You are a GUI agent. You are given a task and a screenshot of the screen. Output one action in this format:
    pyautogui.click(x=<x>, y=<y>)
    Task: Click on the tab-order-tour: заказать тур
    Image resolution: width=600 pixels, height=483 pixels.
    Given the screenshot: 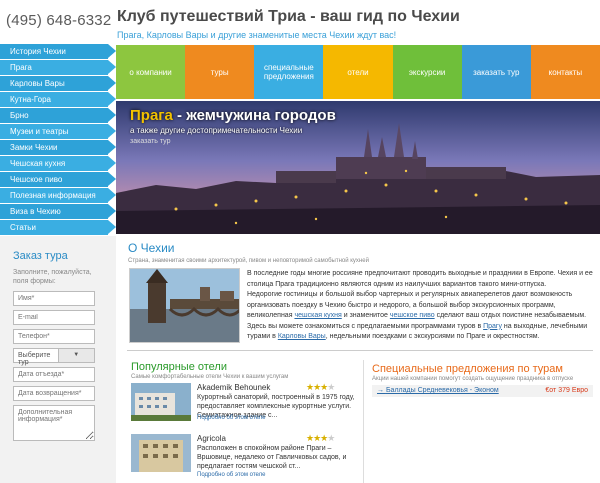 What is the action you would take?
    pyautogui.click(x=496, y=72)
    